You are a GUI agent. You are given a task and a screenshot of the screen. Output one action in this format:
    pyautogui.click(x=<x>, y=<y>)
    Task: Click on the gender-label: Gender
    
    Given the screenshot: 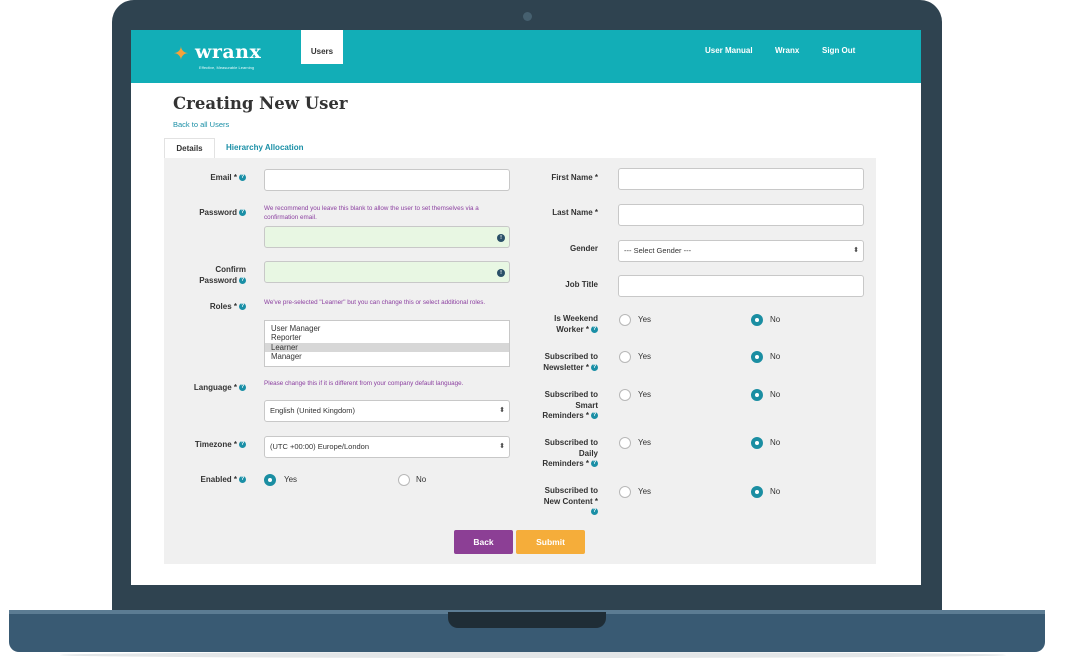 What is the action you would take?
    pyautogui.click(x=583, y=248)
    